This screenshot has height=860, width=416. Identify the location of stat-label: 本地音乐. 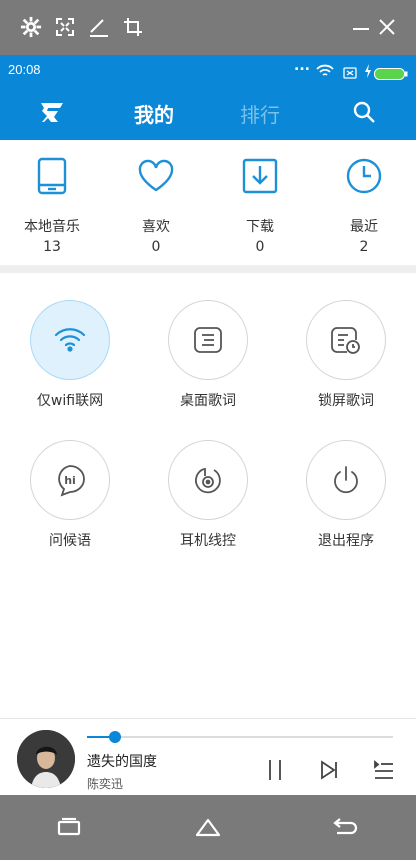
(52, 227).